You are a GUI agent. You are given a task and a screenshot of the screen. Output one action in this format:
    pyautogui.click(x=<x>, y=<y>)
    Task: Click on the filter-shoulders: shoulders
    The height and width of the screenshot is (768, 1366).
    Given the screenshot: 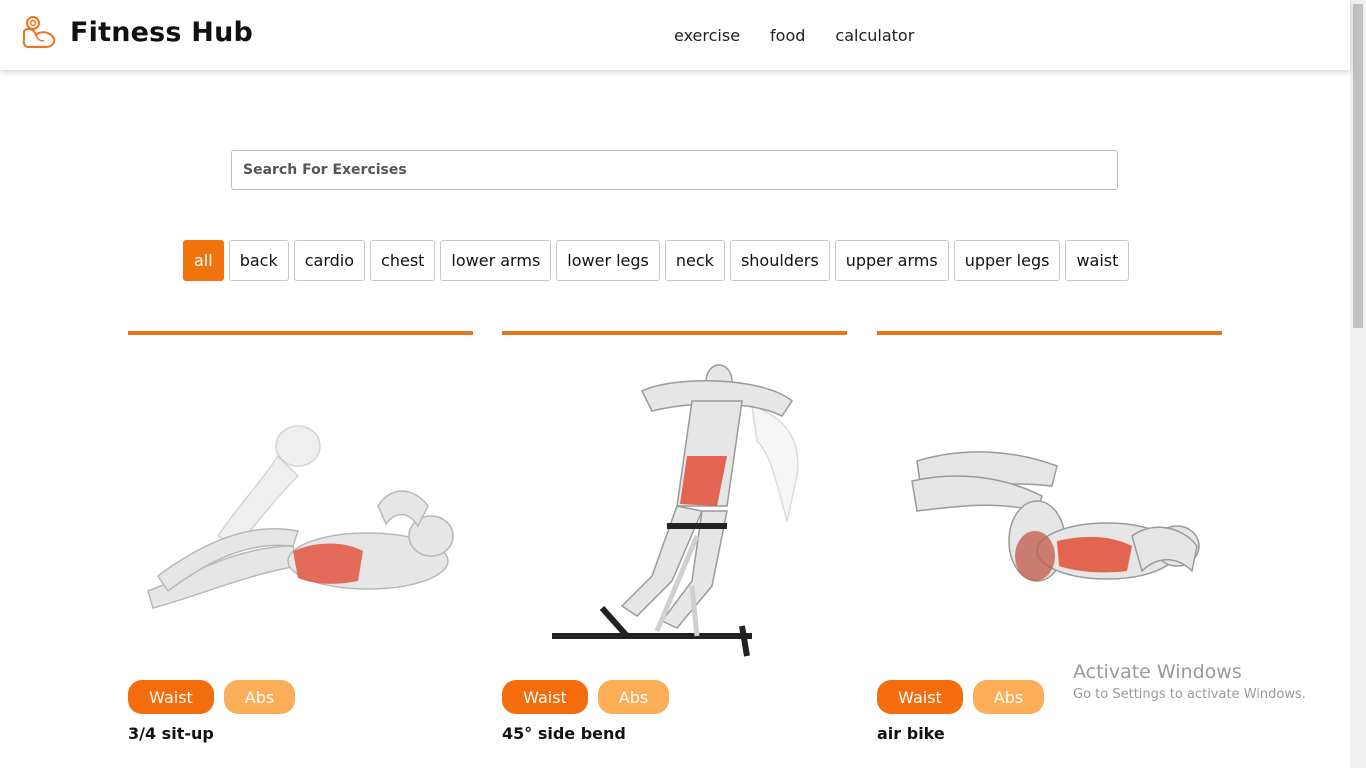 What is the action you would take?
    pyautogui.click(x=779, y=260)
    